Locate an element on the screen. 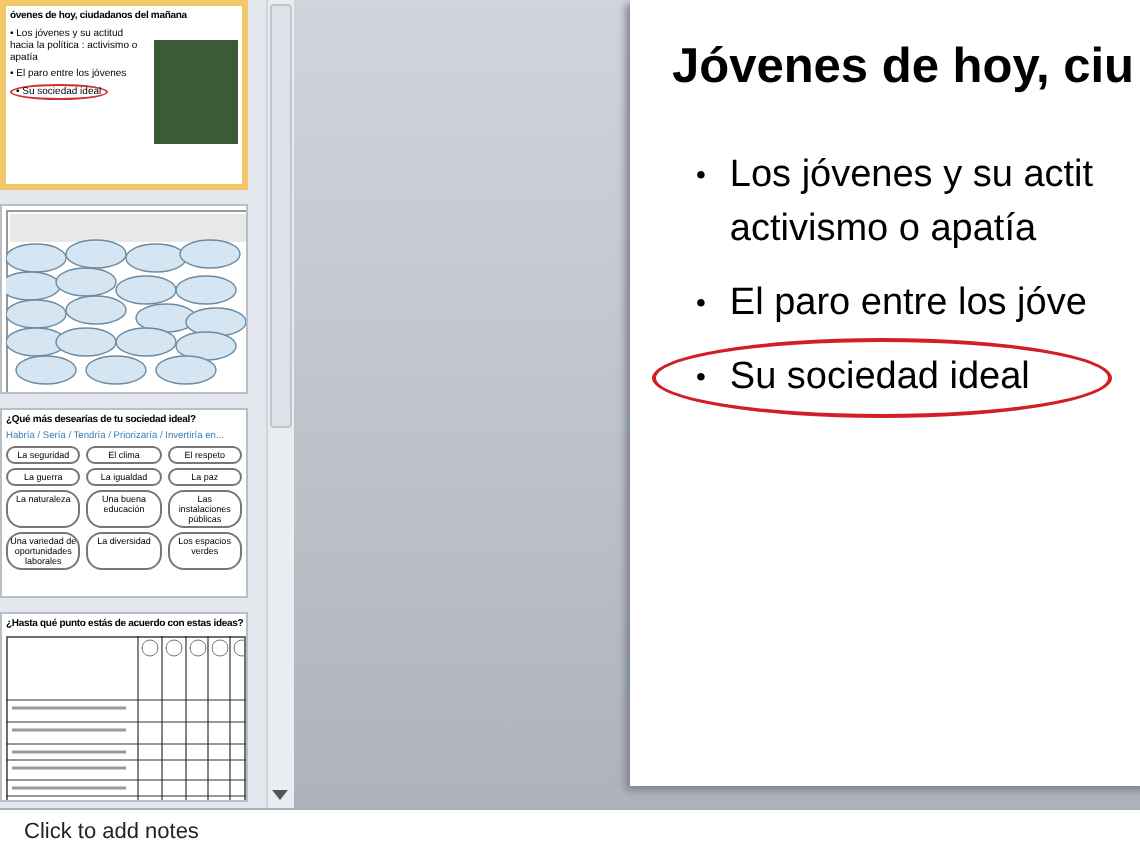 The image size is (1140, 854). scrollbar-thumb is located at coordinates (281, 216).